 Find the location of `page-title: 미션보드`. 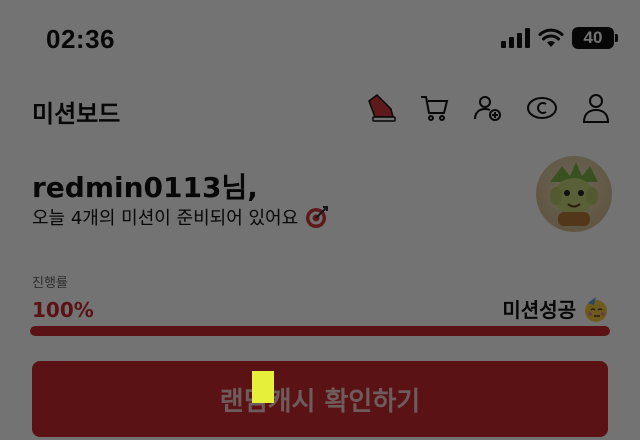

page-title: 미션보드 is located at coordinates (76, 114).